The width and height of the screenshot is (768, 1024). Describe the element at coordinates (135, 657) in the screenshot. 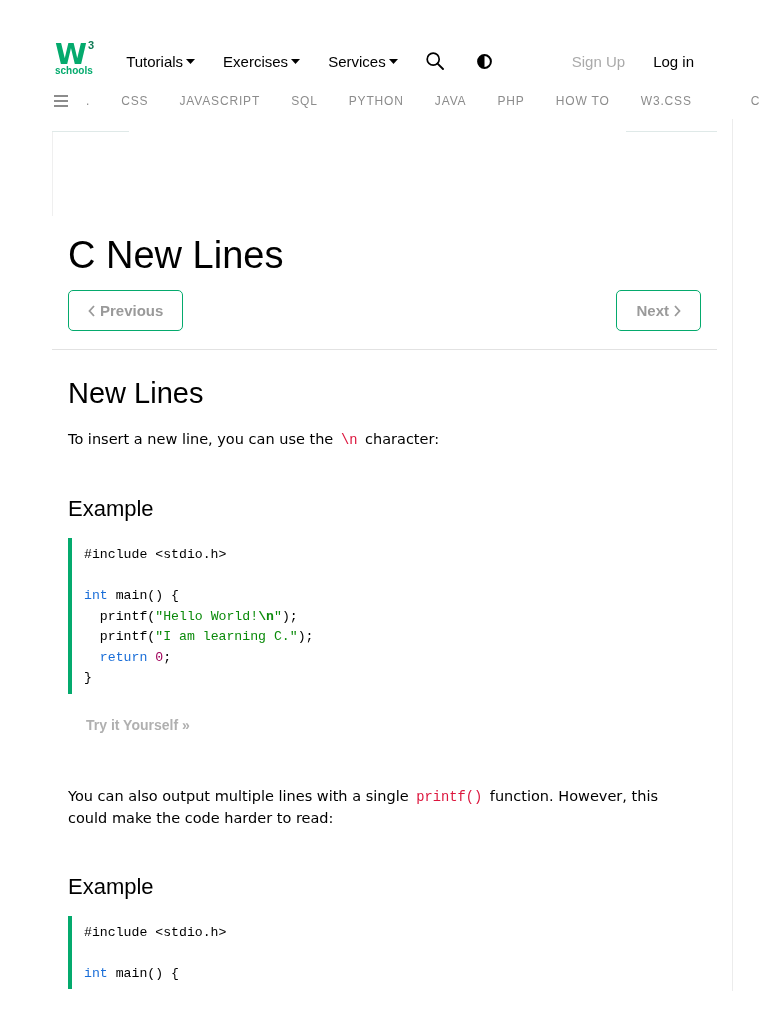

I see `code-line: return 0;` at that location.